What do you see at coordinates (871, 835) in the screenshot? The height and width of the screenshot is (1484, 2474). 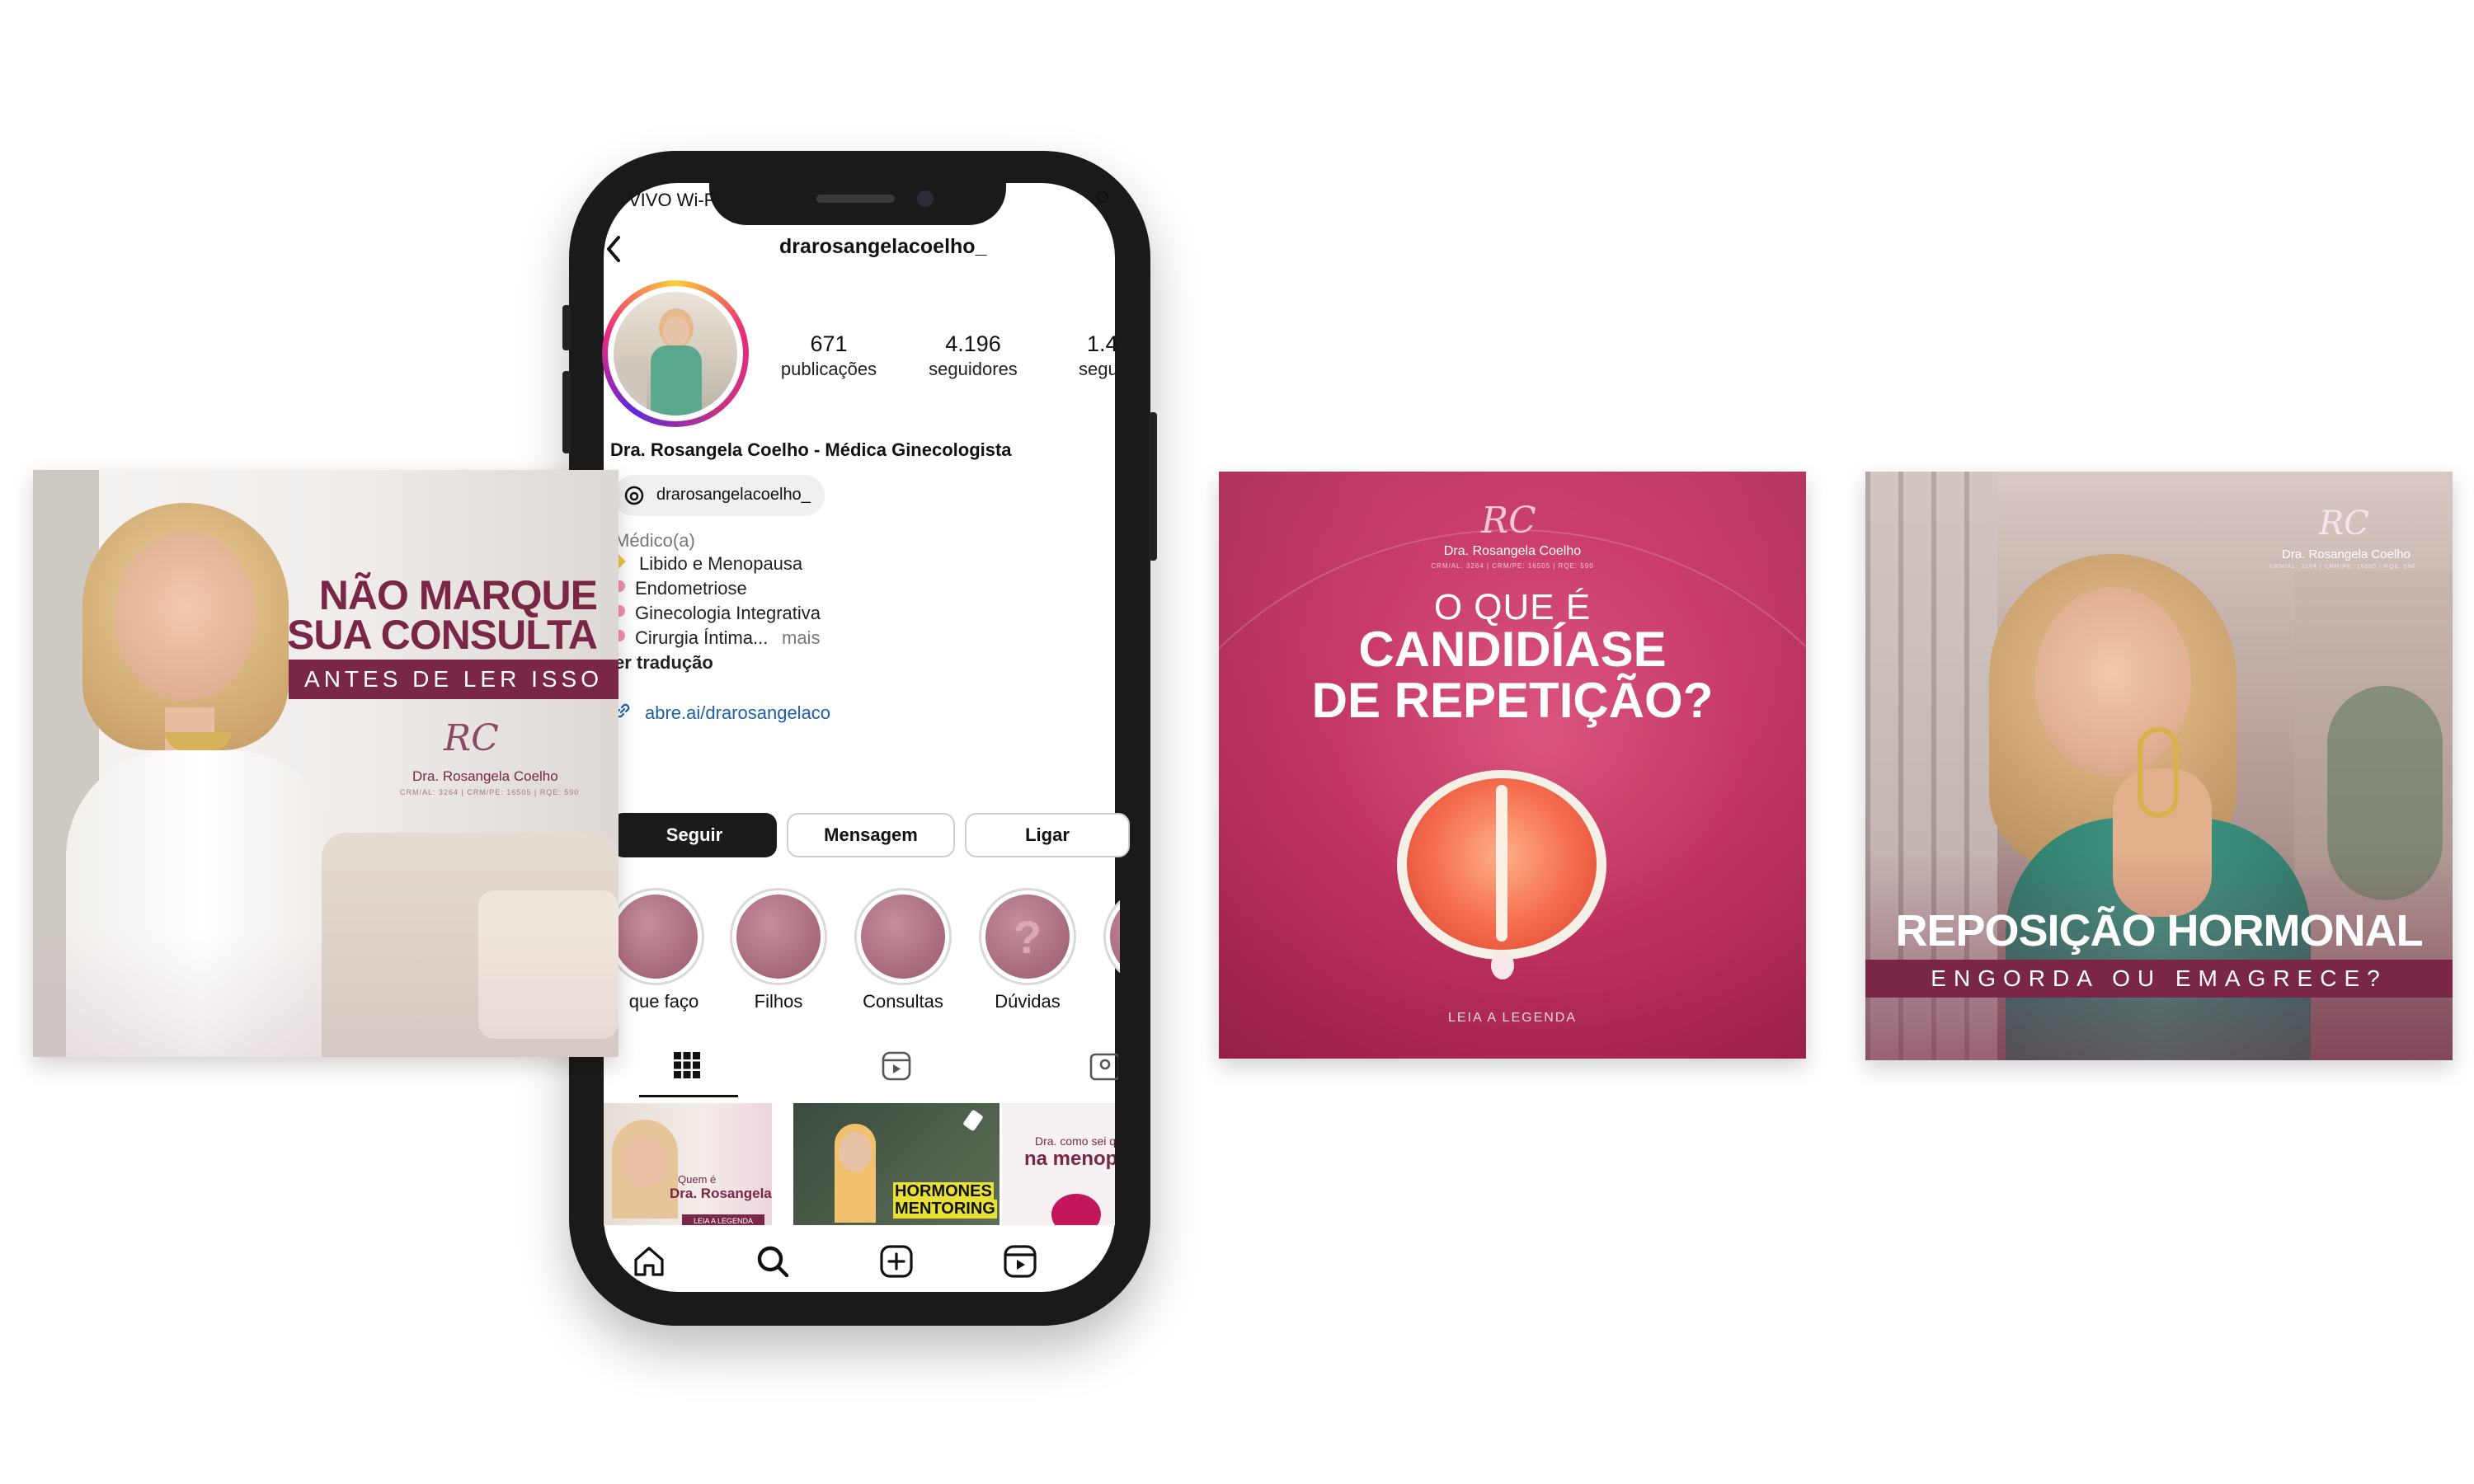 I see `message-button: Mensagem` at bounding box center [871, 835].